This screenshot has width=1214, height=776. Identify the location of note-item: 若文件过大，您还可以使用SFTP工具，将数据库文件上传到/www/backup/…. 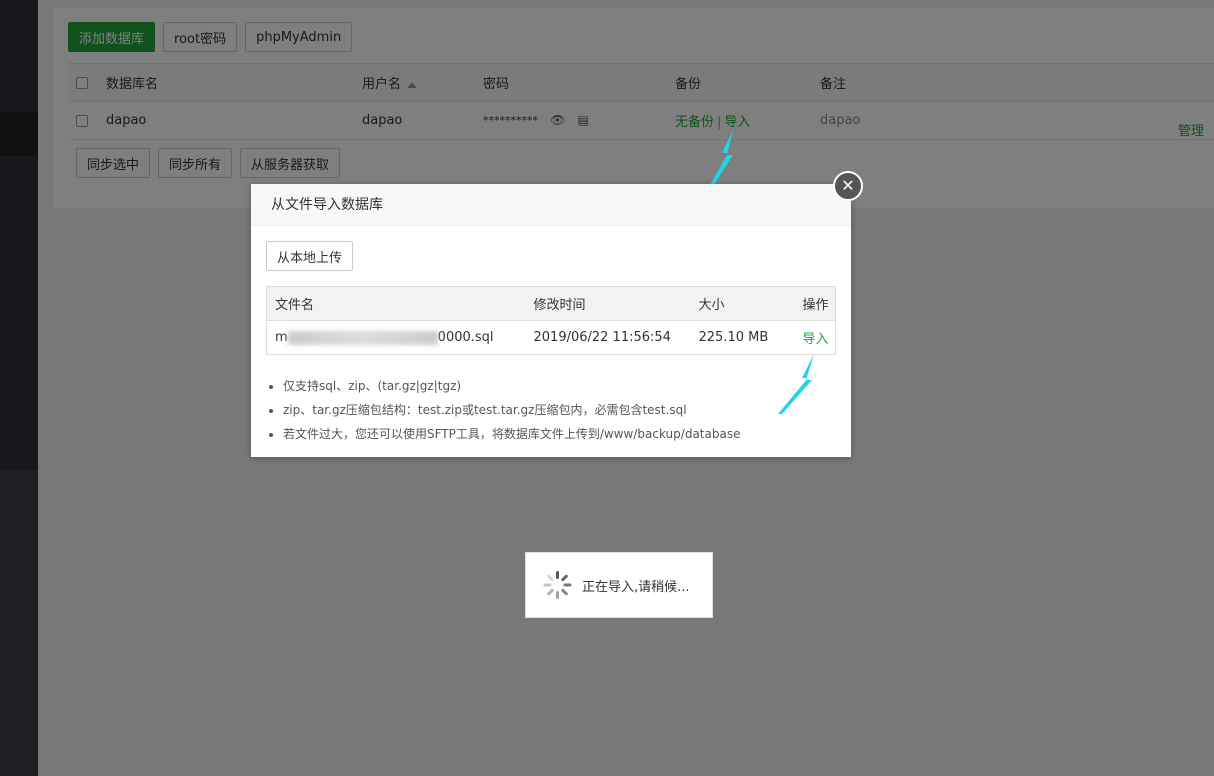
(511, 434).